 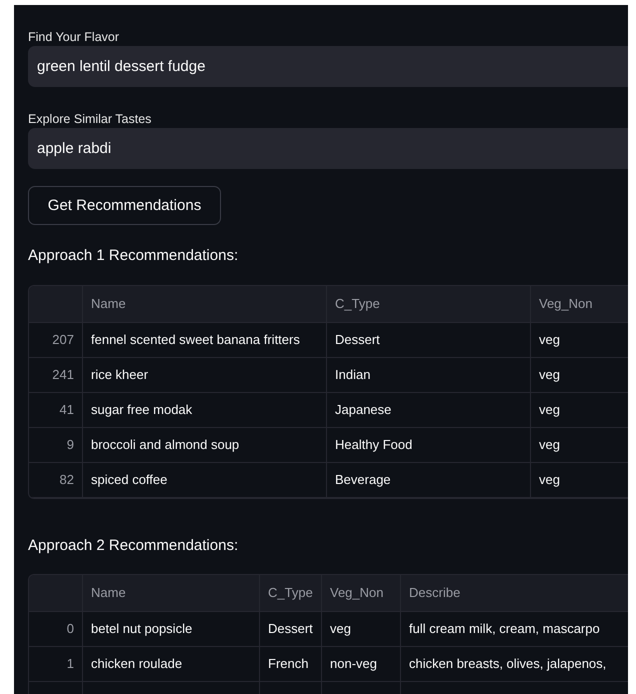 I want to click on table-cell: Indian, so click(x=429, y=375).